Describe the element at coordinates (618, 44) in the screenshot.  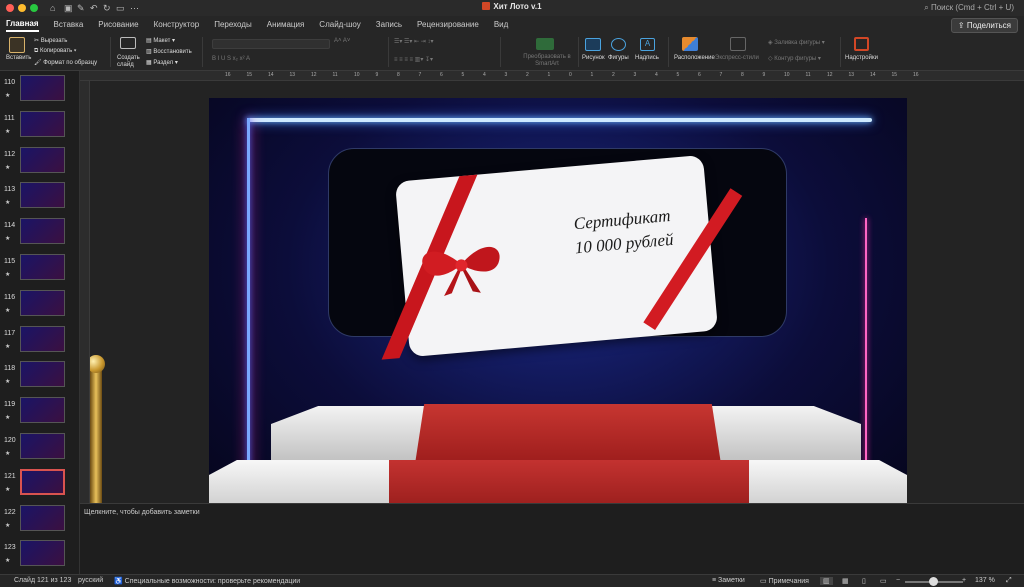
I see `shapes-icon` at that location.